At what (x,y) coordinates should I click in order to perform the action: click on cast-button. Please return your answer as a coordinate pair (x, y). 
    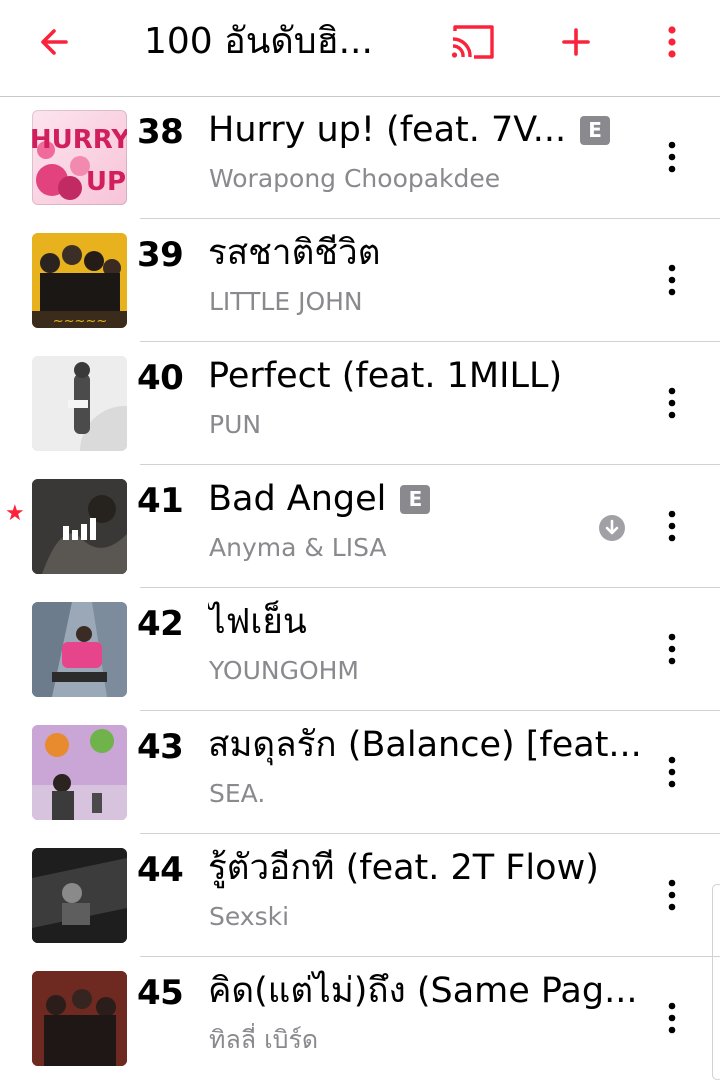
    Looking at the image, I should click on (472, 42).